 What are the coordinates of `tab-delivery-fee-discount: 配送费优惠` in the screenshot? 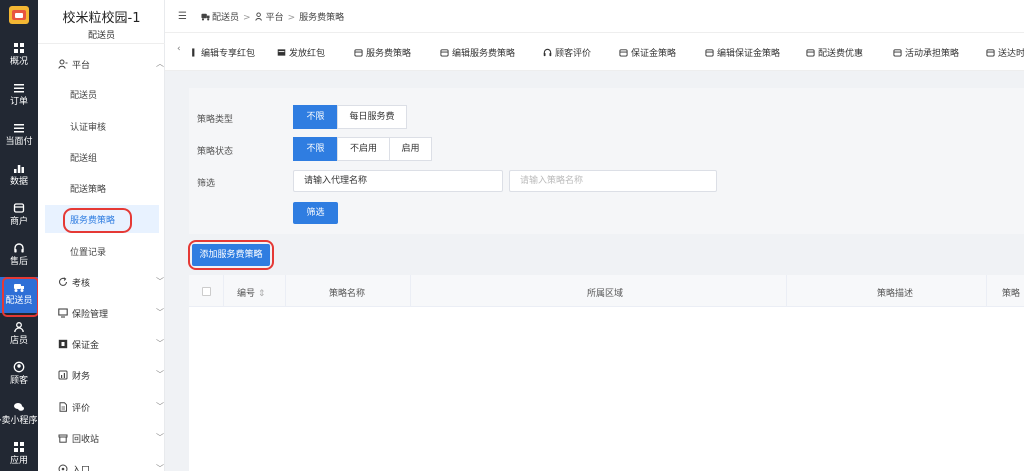 It's located at (834, 52).